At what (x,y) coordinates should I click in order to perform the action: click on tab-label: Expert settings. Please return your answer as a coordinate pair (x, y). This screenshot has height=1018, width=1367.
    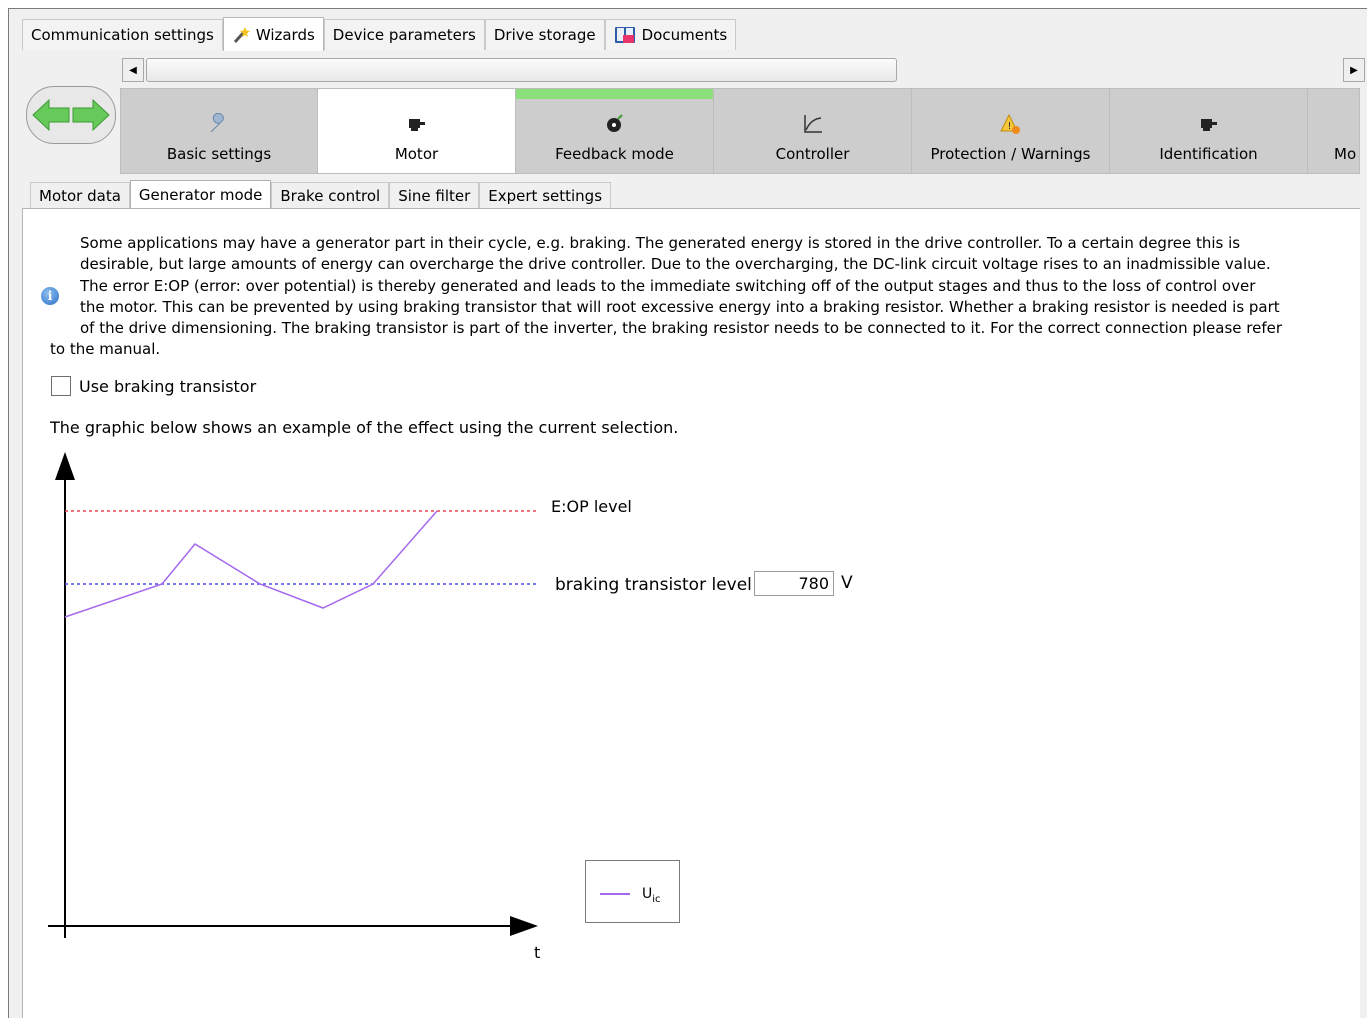
    Looking at the image, I should click on (545, 196).